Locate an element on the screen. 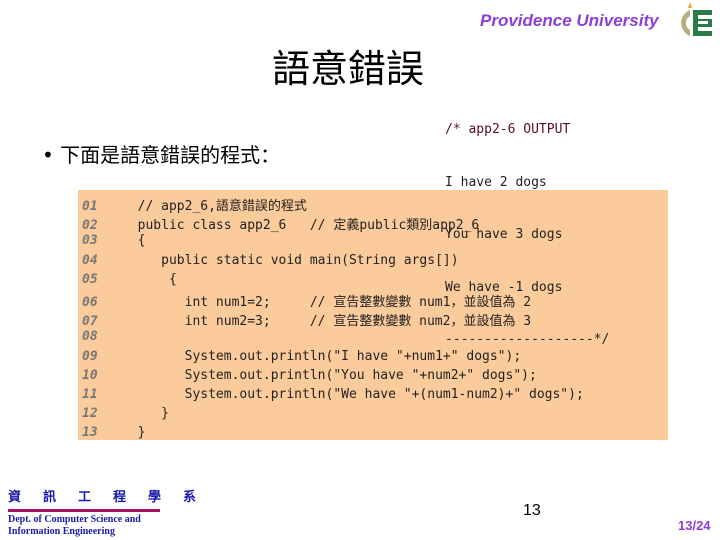  line-number: 11 is located at coordinates (90, 394).